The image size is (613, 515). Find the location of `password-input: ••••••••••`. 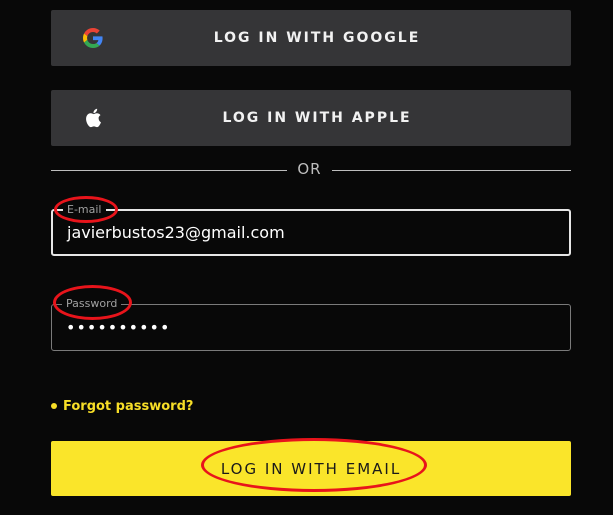

password-input: •••••••••• is located at coordinates (118, 327).